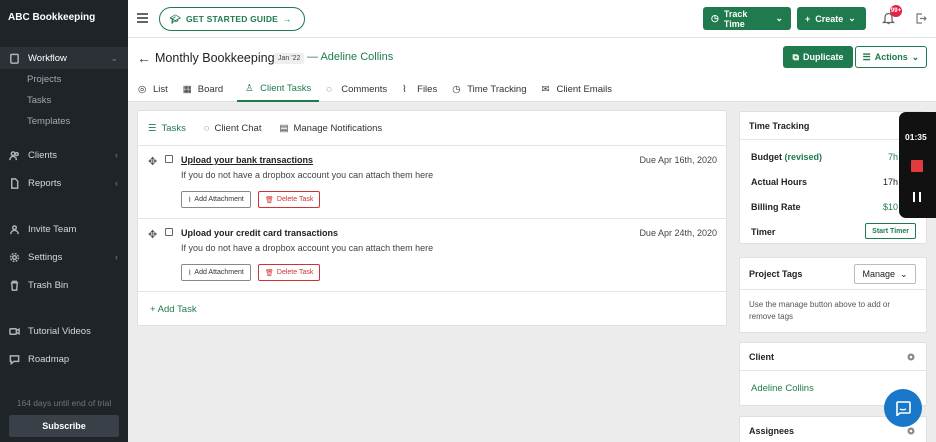 The height and width of the screenshot is (442, 936). I want to click on task-name: Upload your credit card transactions, so click(259, 233).